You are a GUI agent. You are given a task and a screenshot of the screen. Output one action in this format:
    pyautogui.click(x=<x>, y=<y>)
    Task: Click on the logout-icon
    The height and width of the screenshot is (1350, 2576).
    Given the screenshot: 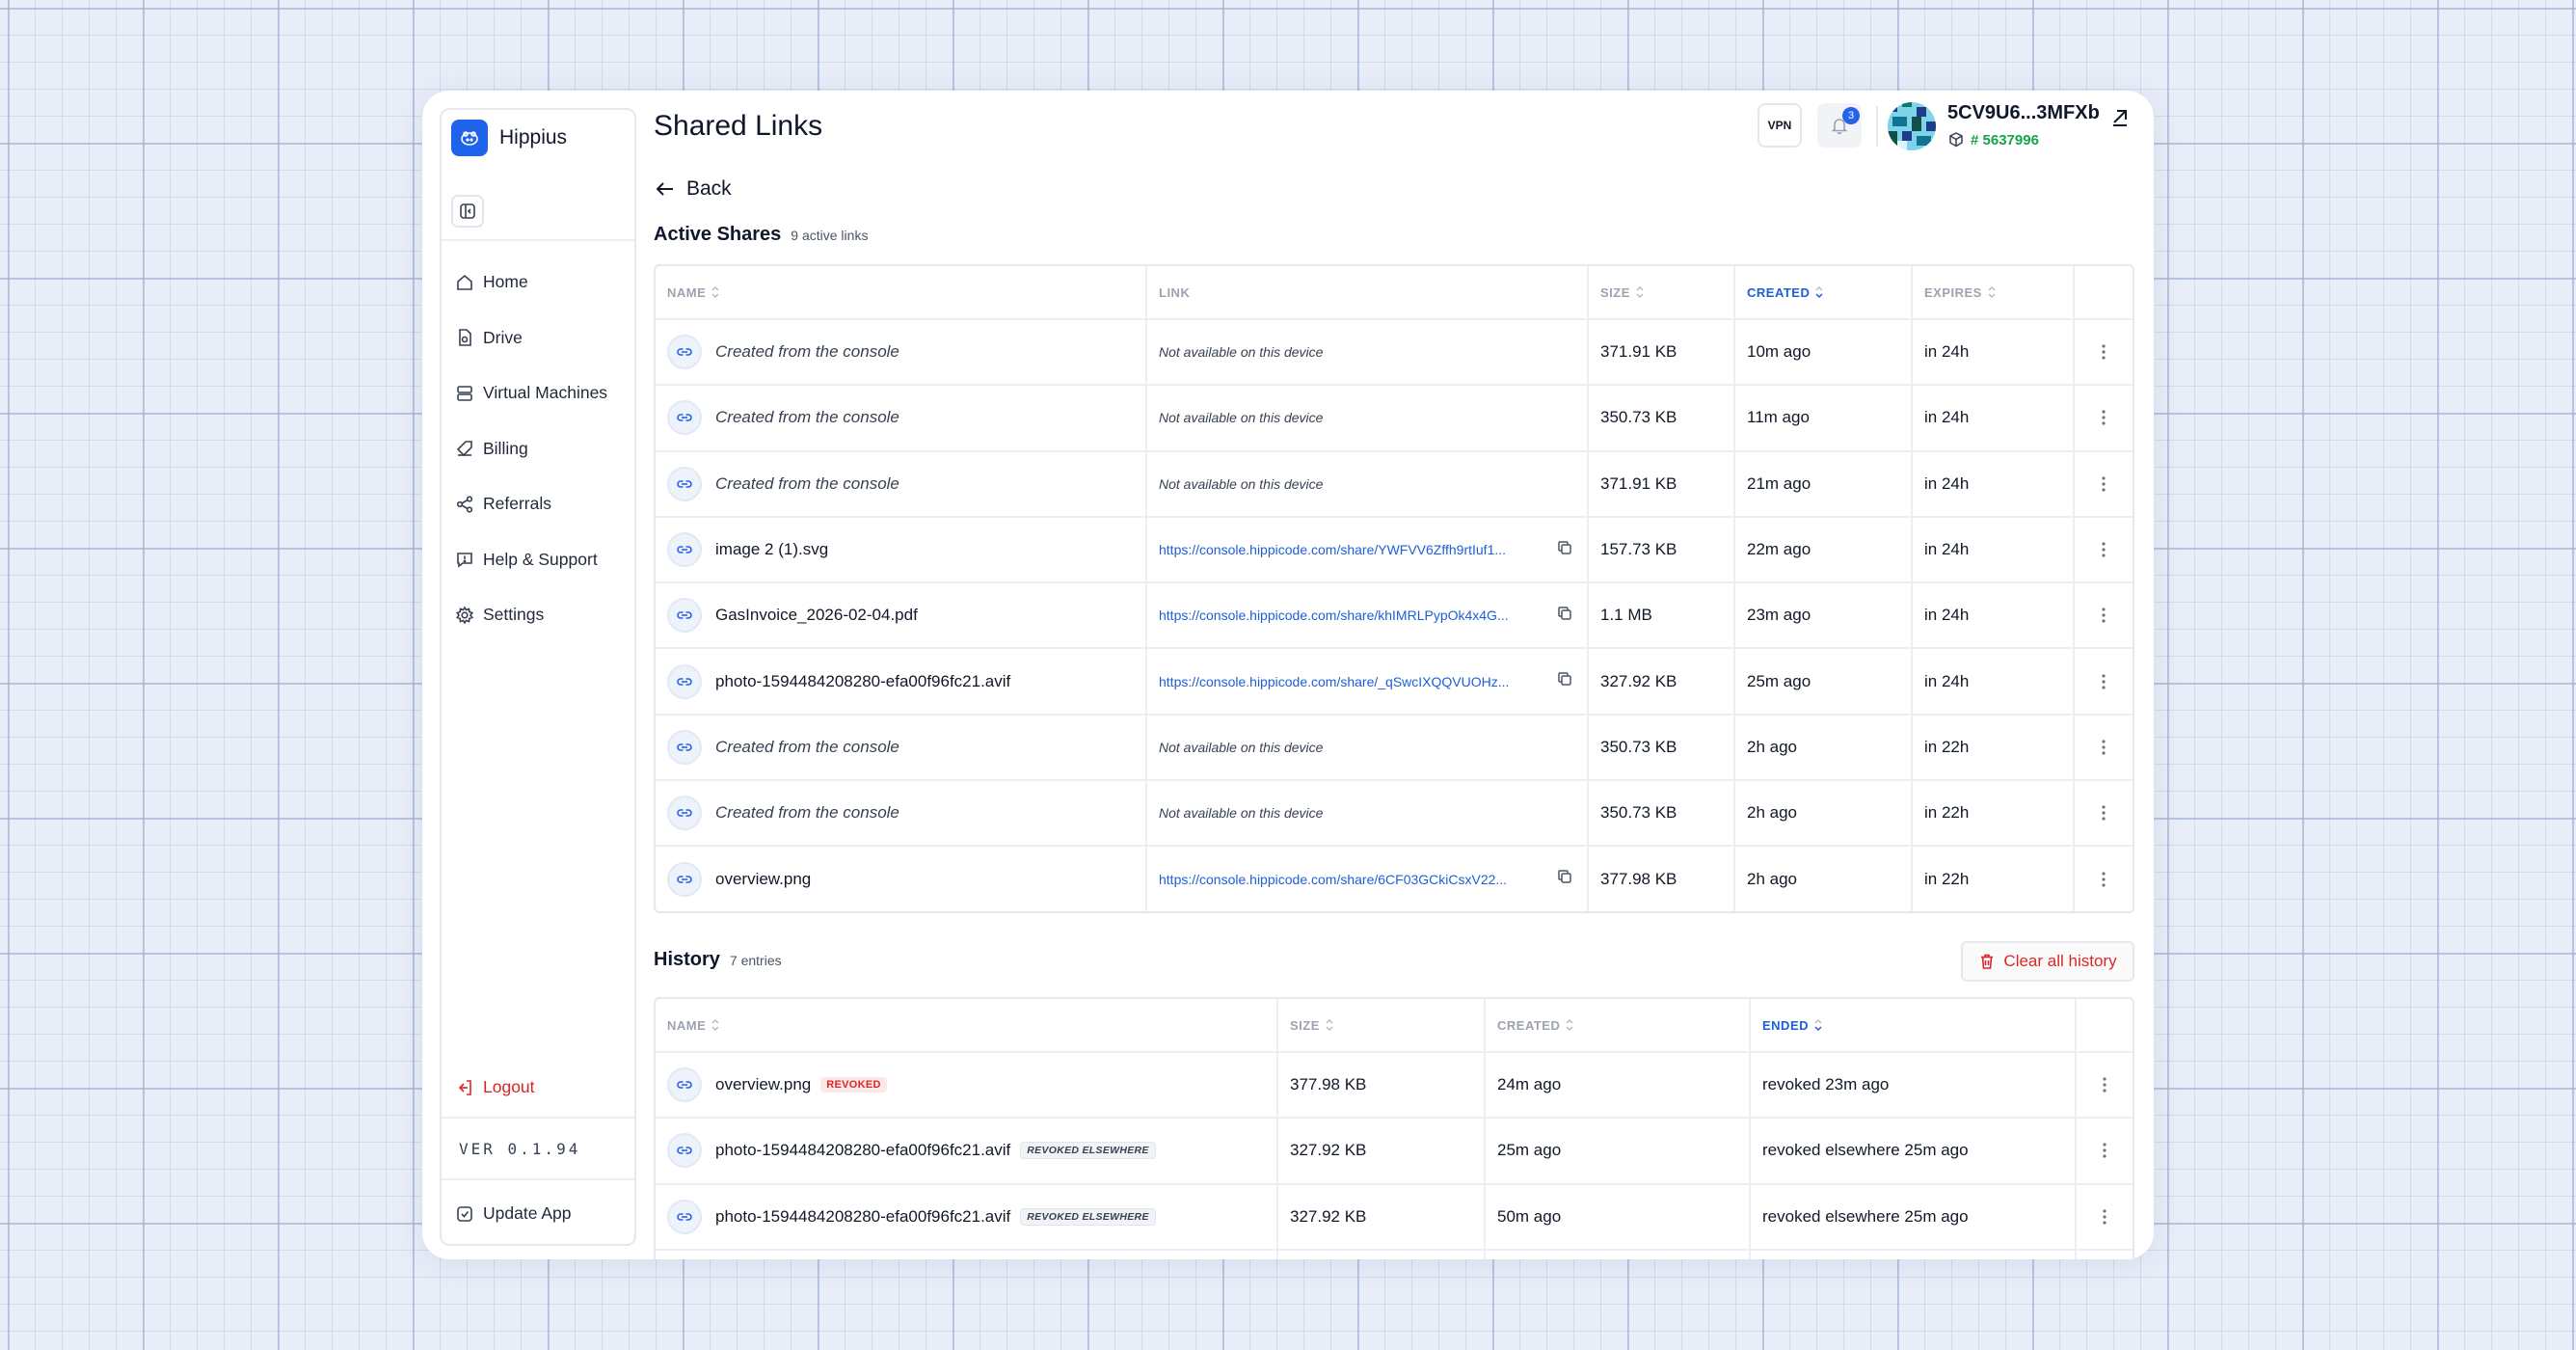 What is the action you would take?
    pyautogui.click(x=465, y=1087)
    